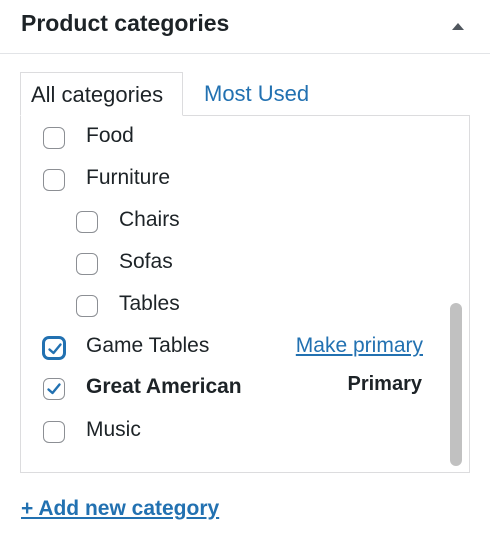 This screenshot has width=490, height=540. I want to click on category-label: Game Tables, so click(148, 345).